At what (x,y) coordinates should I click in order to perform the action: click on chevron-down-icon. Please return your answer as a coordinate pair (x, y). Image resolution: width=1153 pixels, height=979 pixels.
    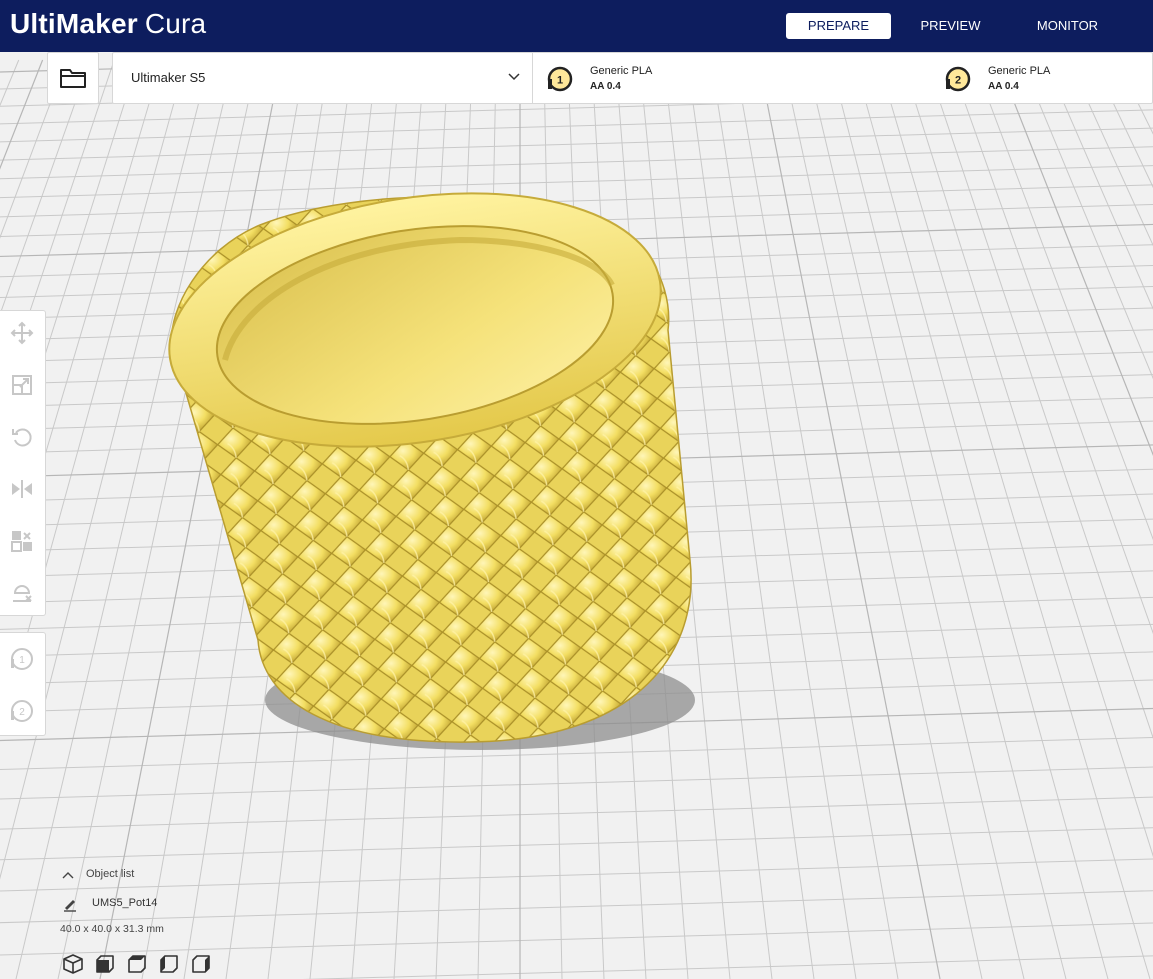
    Looking at the image, I should click on (514, 77).